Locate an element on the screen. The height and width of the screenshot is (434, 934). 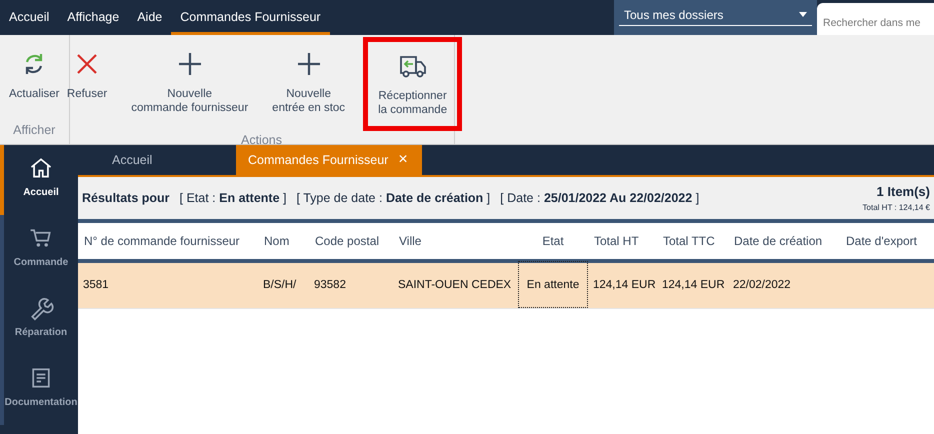
menu-tab: Aide is located at coordinates (150, 17).